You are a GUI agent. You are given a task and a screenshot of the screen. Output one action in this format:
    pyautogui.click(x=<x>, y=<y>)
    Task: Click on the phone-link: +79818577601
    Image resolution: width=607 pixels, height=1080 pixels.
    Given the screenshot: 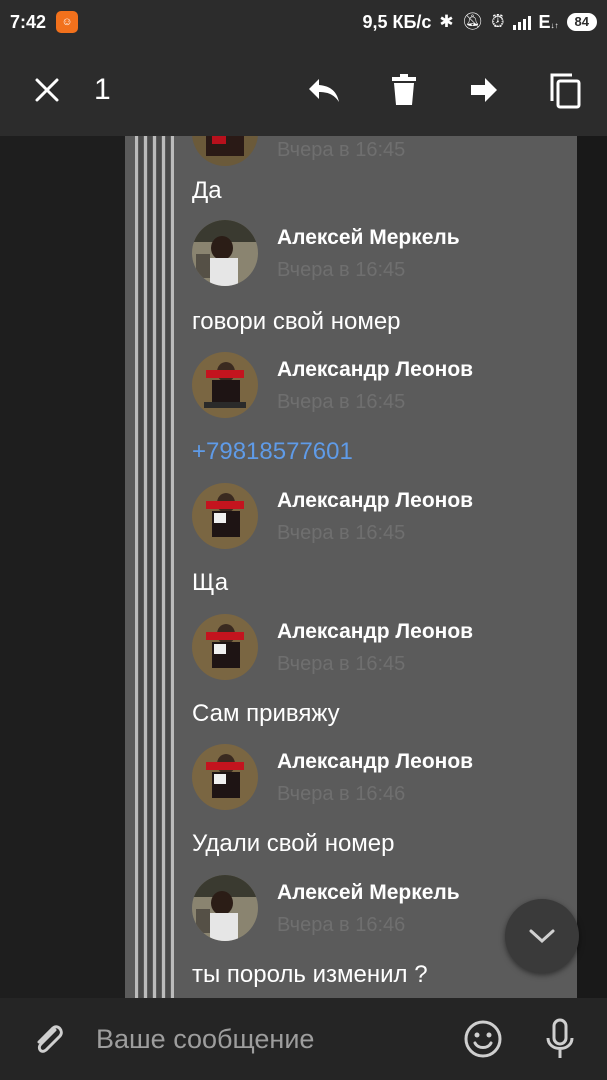 What is the action you would take?
    pyautogui.click(x=272, y=452)
    